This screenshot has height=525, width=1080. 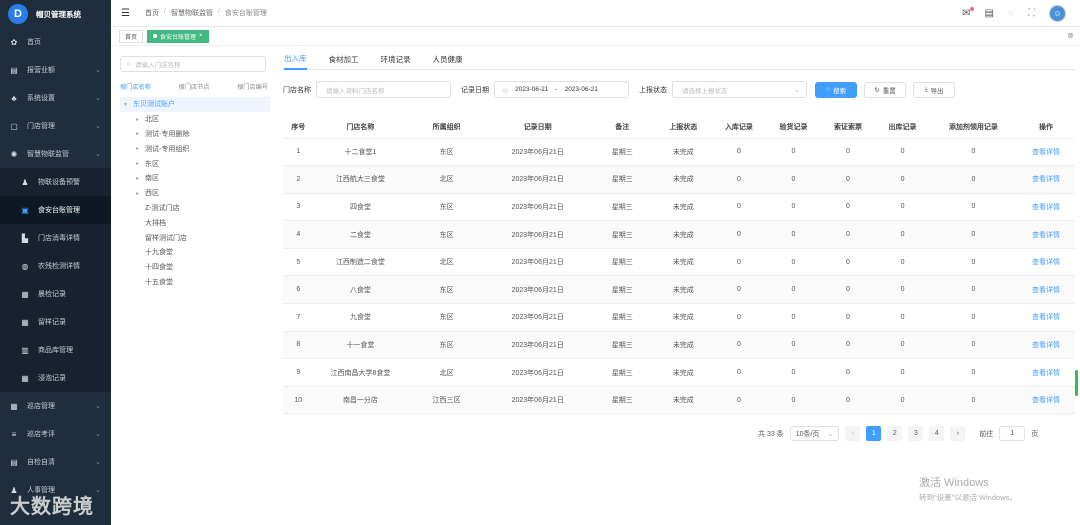 What do you see at coordinates (25, 238) in the screenshot?
I see `disinfect-icon: ▙` at bounding box center [25, 238].